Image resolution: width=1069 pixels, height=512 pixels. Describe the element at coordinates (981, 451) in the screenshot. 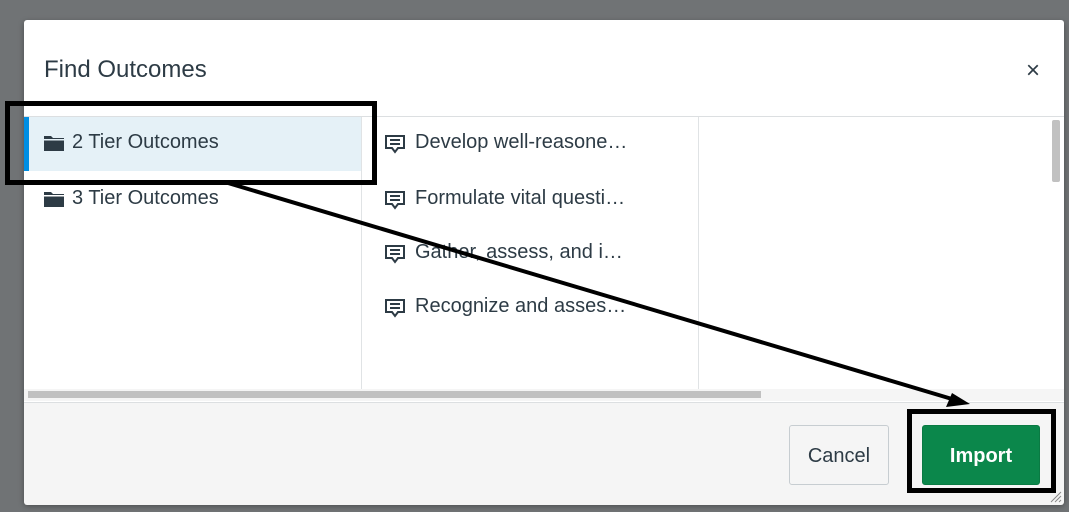

I see `callout-box-import` at that location.